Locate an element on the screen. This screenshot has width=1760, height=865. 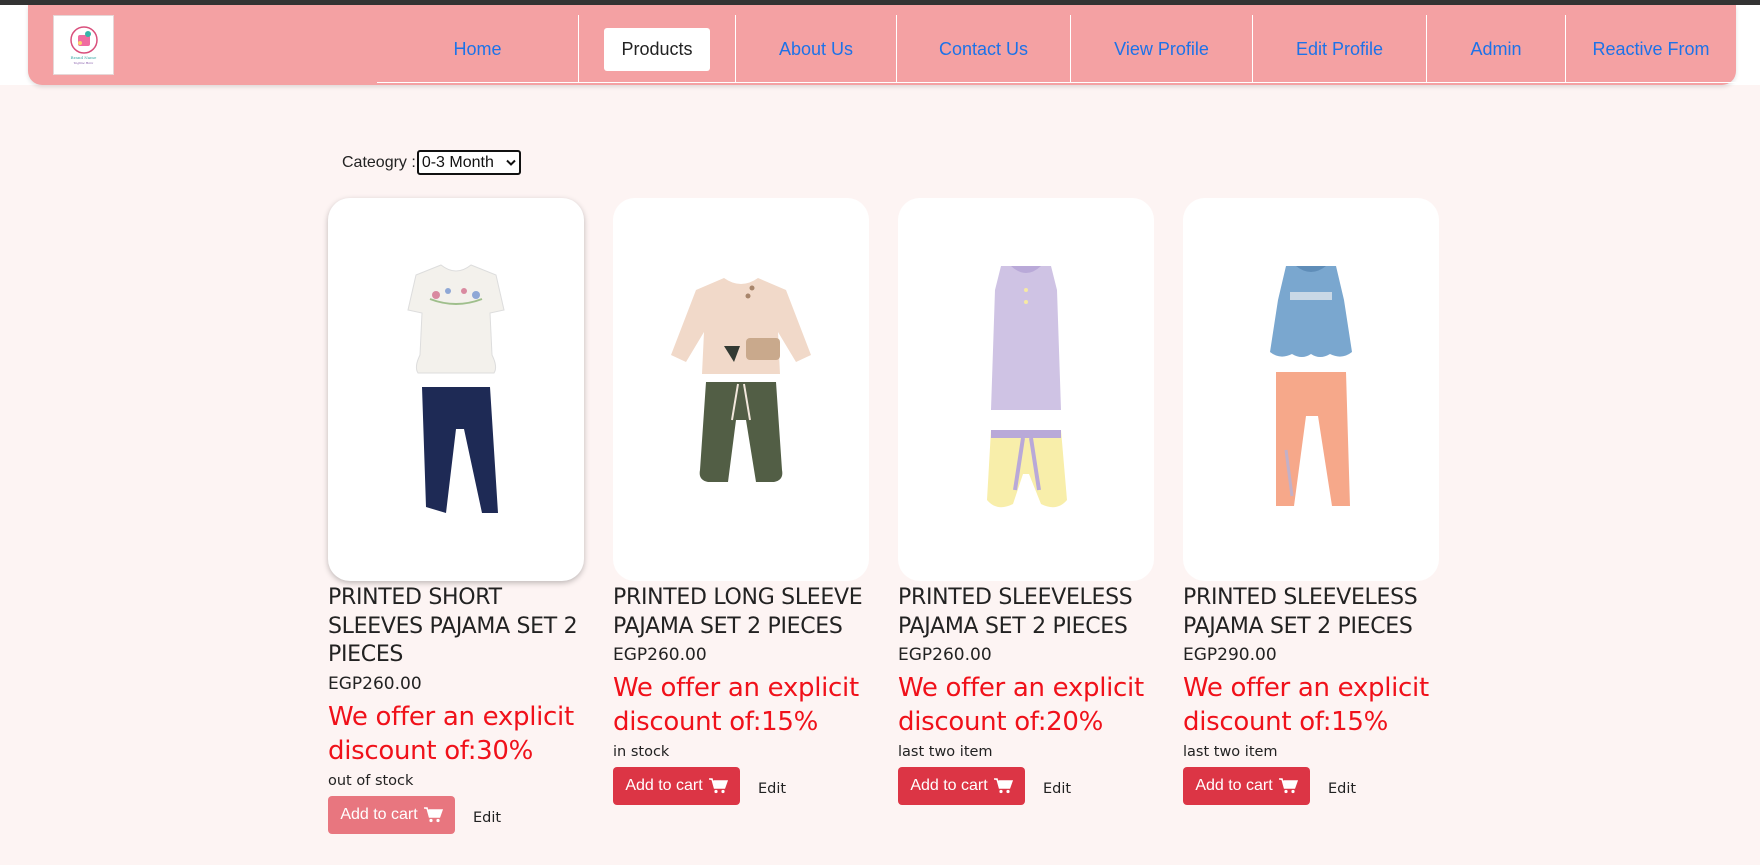
nav-view-profile-label: View Profile is located at coordinates (1161, 49).